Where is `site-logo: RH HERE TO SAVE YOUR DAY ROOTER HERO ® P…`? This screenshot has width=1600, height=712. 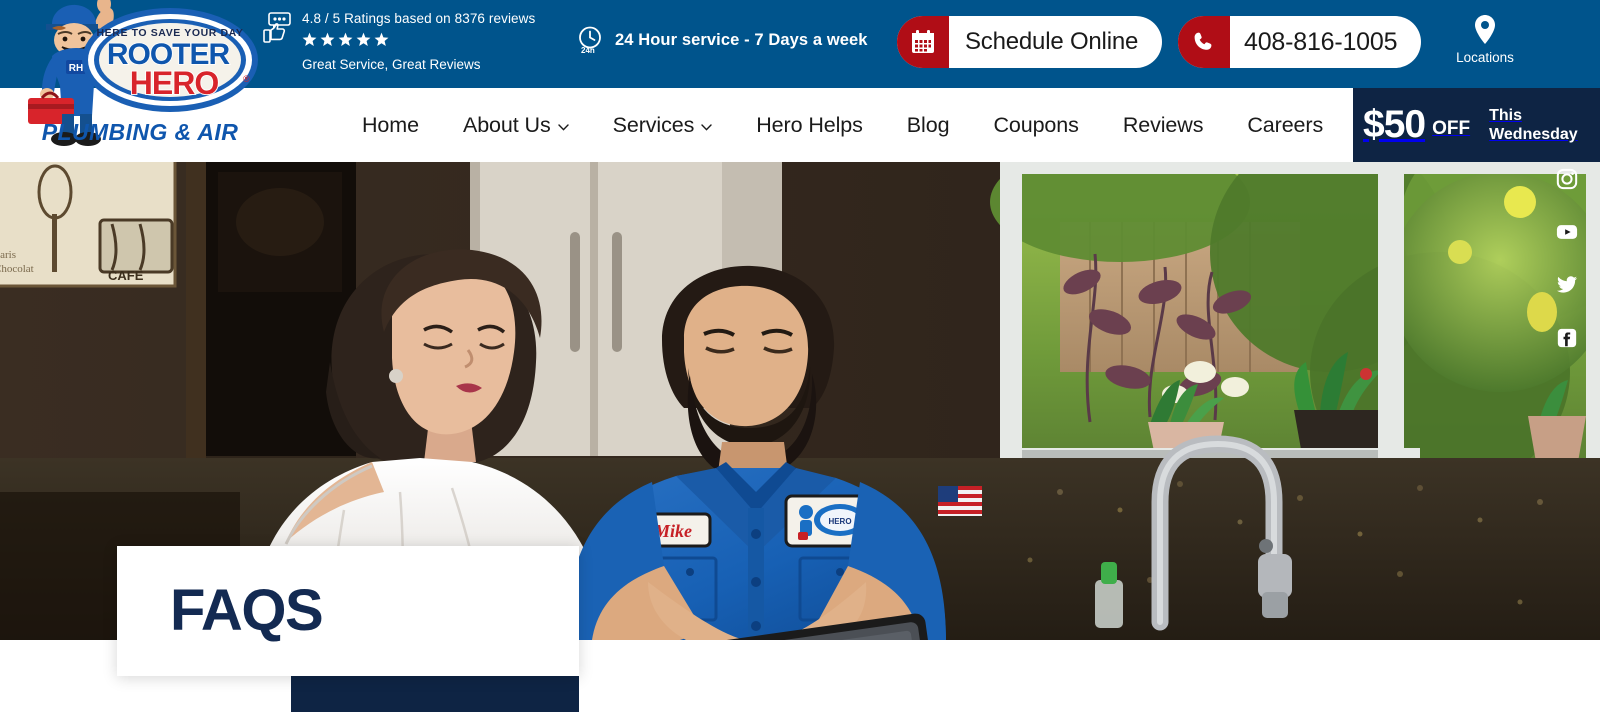
site-logo: RH HERE TO SAVE YOUR DAY ROOTER HERO ® P… is located at coordinates (142, 75).